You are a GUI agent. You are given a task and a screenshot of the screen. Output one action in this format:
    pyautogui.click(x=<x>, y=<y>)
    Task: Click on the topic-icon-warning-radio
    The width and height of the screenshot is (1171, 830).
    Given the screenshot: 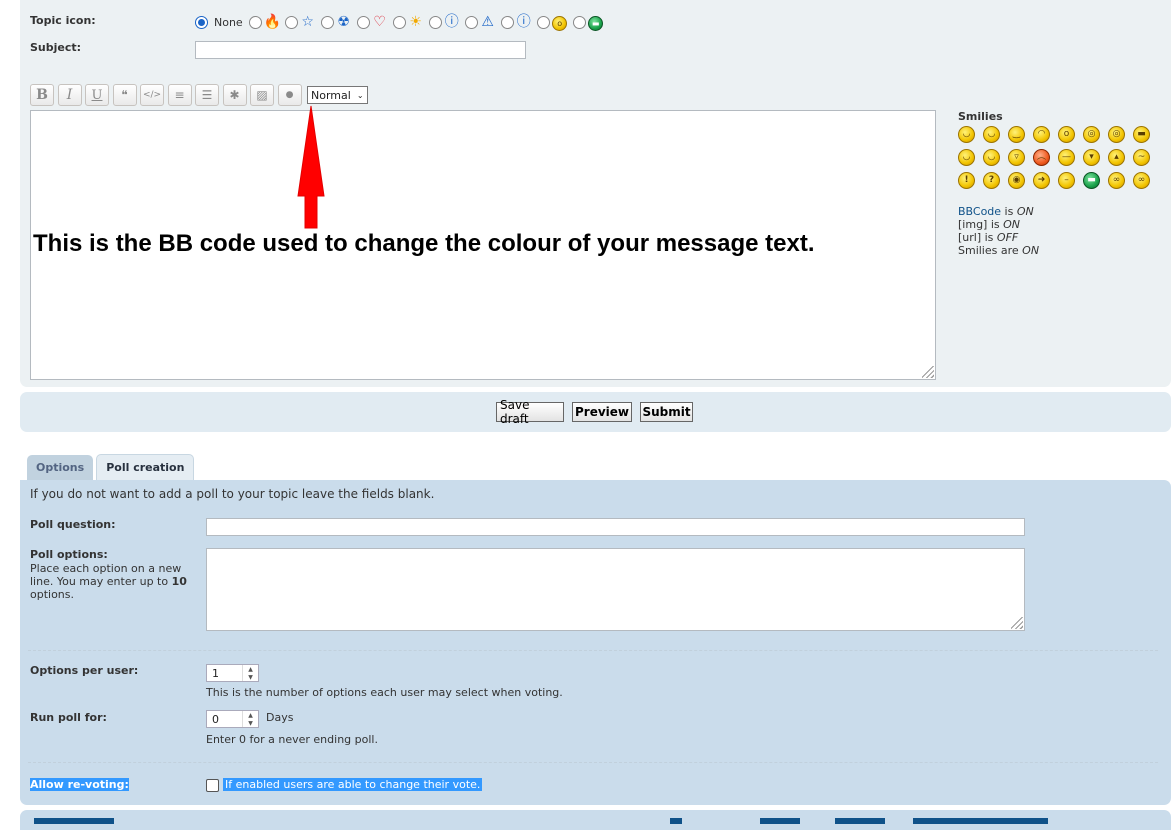 What is the action you would take?
    pyautogui.click(x=471, y=22)
    